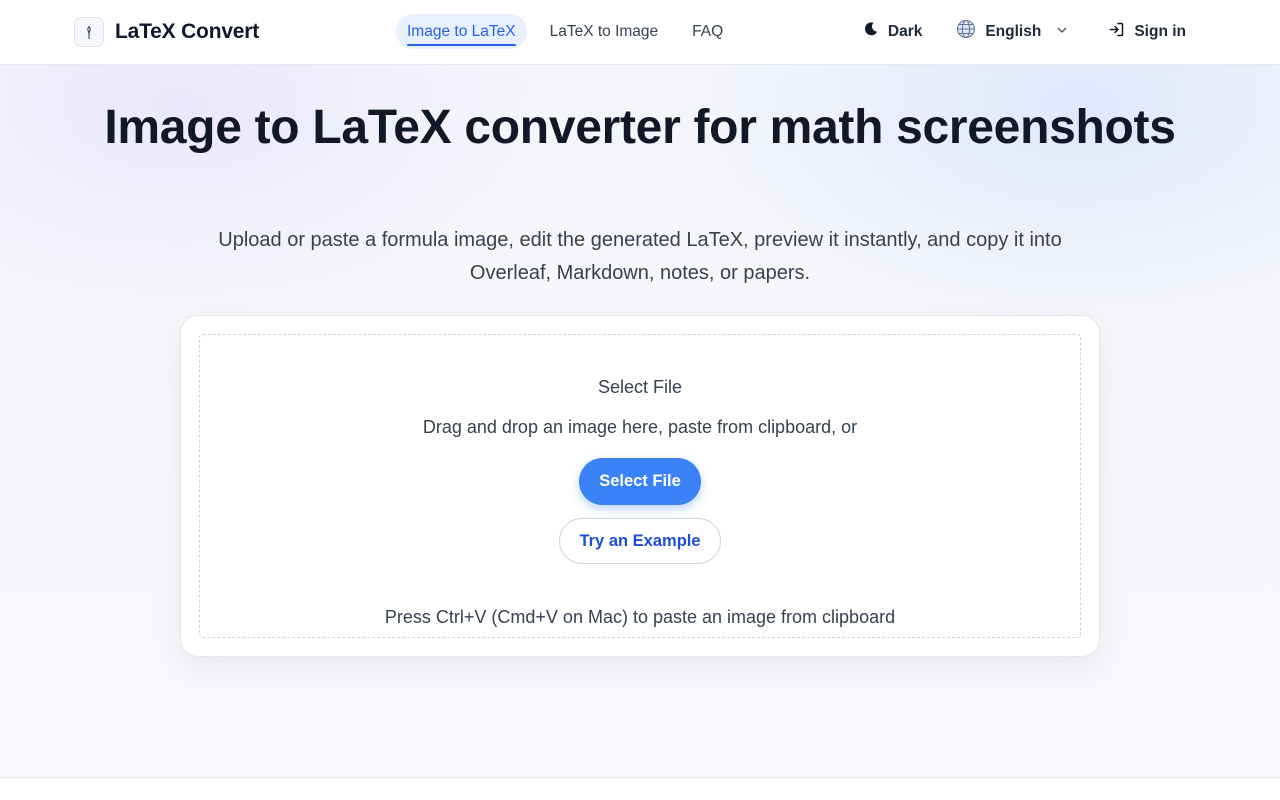  I want to click on language-select: English, so click(1012, 31).